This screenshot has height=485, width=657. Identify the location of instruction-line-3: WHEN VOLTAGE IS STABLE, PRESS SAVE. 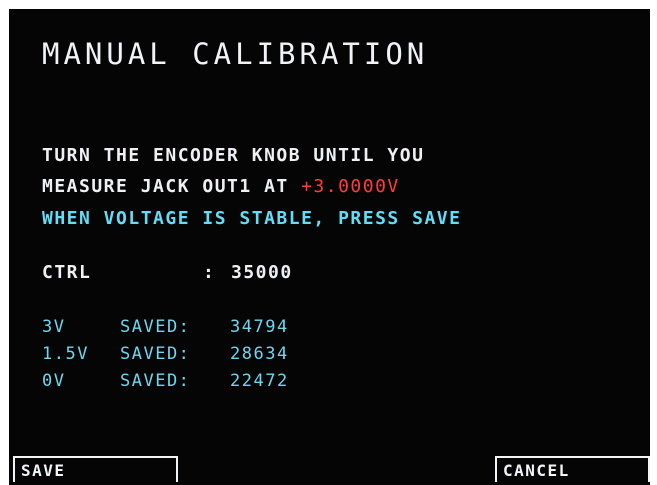
(252, 218).